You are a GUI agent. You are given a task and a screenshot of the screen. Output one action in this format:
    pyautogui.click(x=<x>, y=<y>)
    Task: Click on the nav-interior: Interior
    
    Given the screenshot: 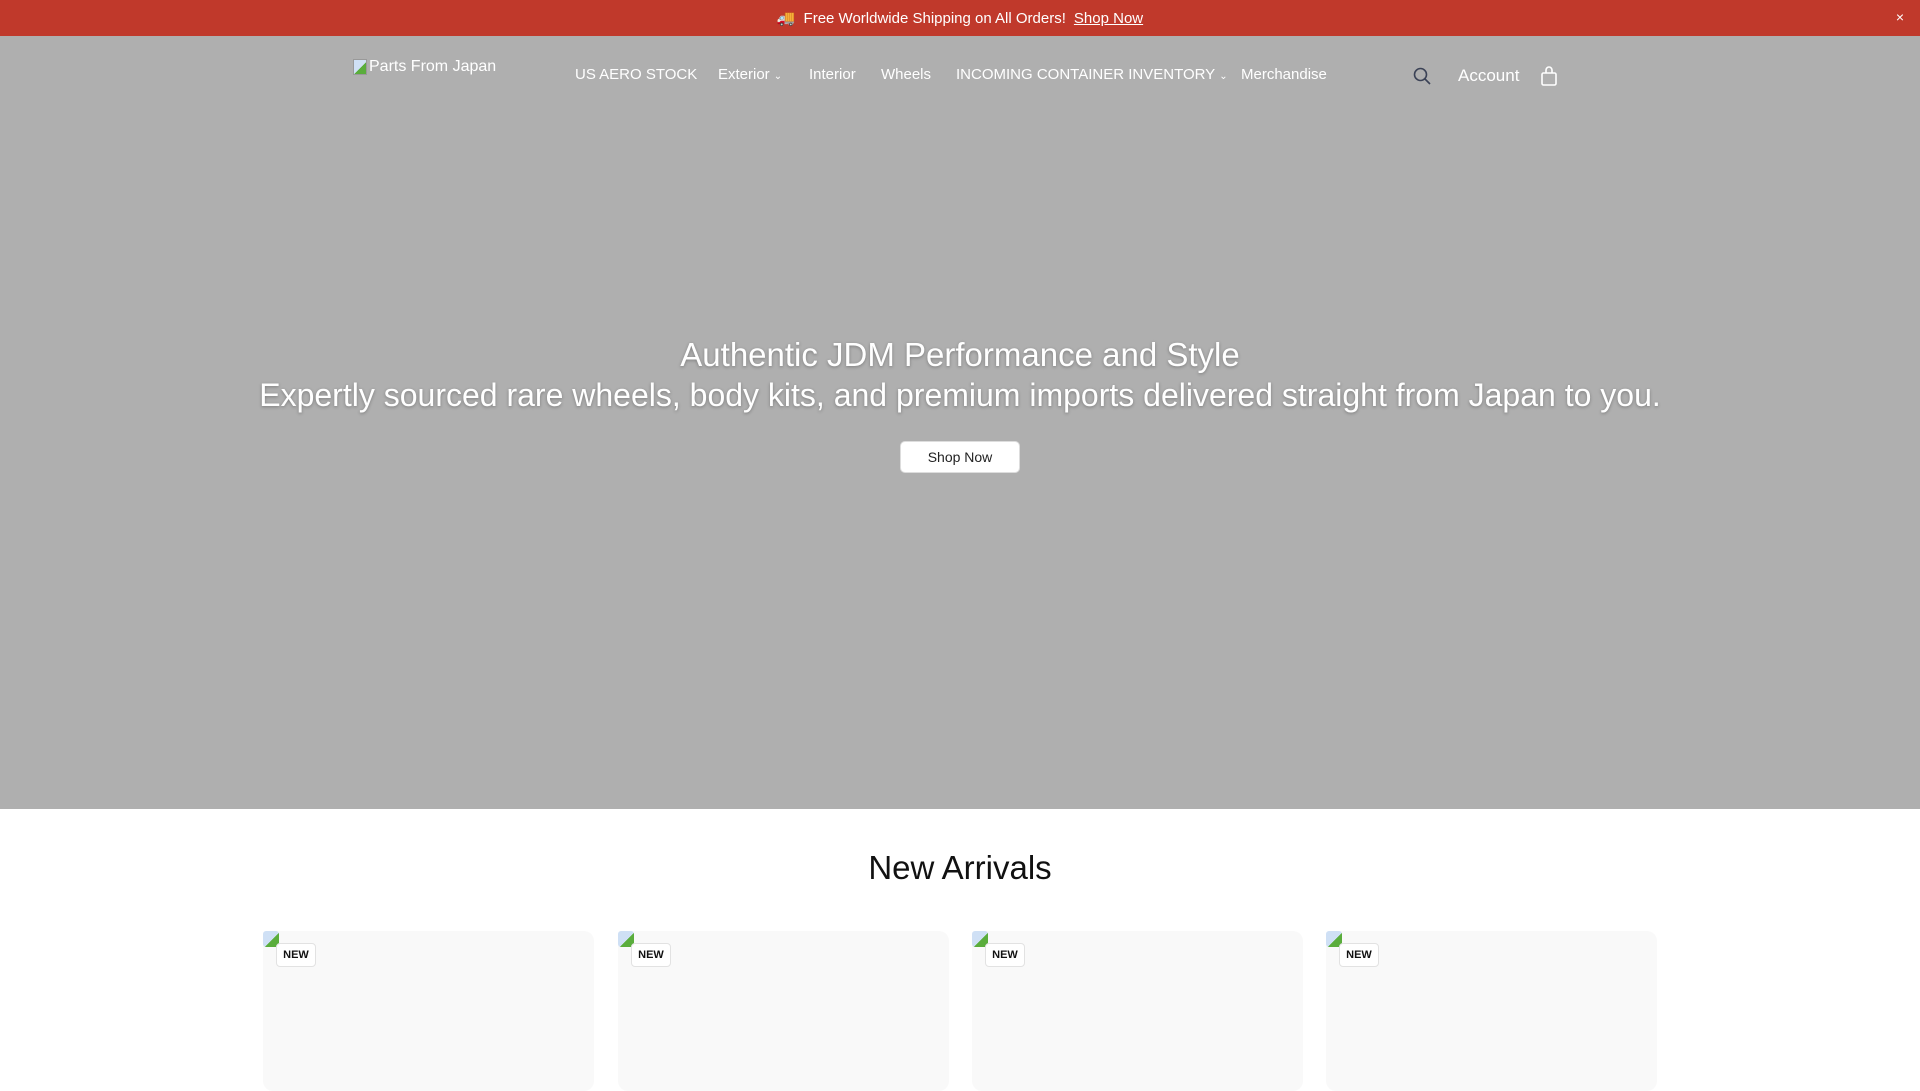 What is the action you would take?
    pyautogui.click(x=832, y=76)
    